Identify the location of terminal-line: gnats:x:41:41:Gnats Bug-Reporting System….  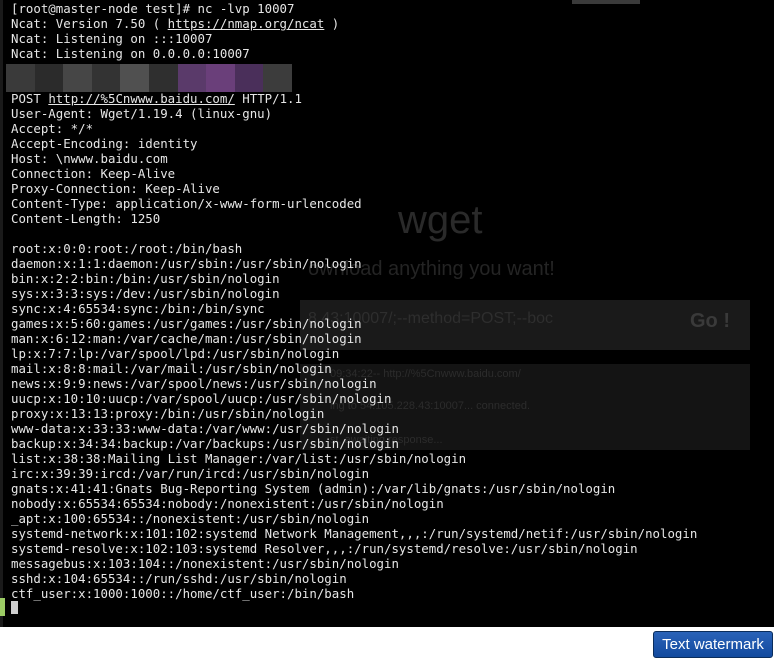
(313, 488).